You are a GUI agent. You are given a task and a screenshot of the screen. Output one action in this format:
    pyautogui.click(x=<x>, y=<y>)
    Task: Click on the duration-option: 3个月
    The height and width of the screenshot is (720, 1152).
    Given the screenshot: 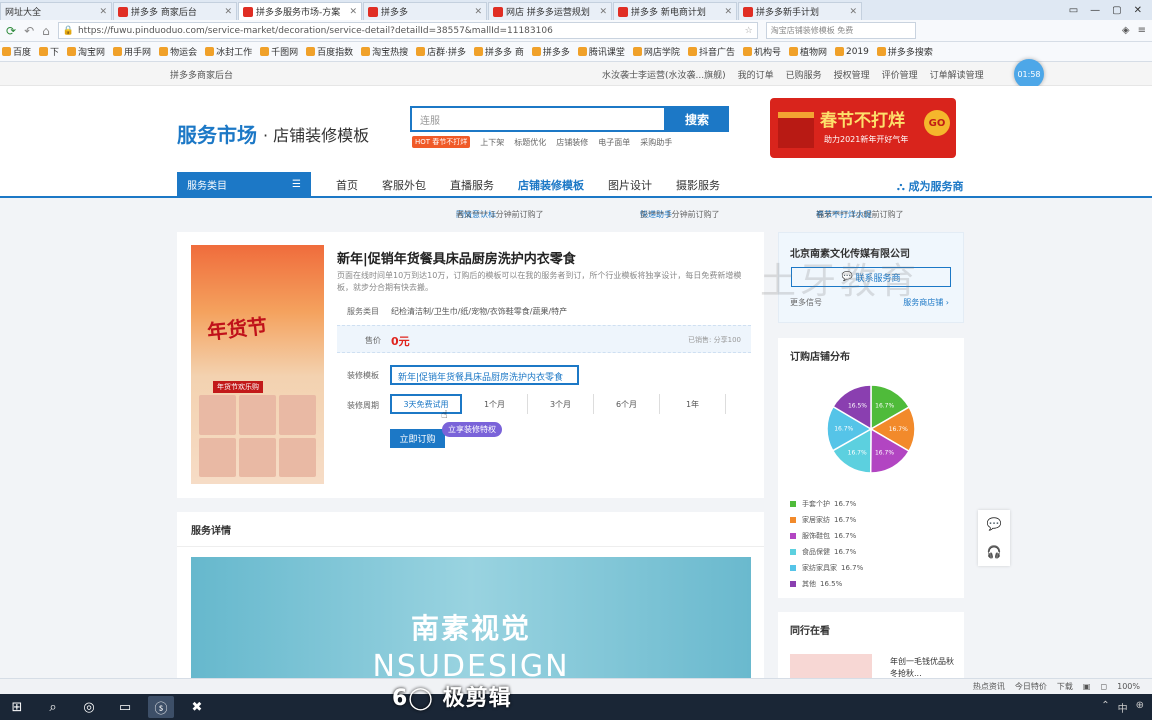 What is the action you would take?
    pyautogui.click(x=561, y=404)
    